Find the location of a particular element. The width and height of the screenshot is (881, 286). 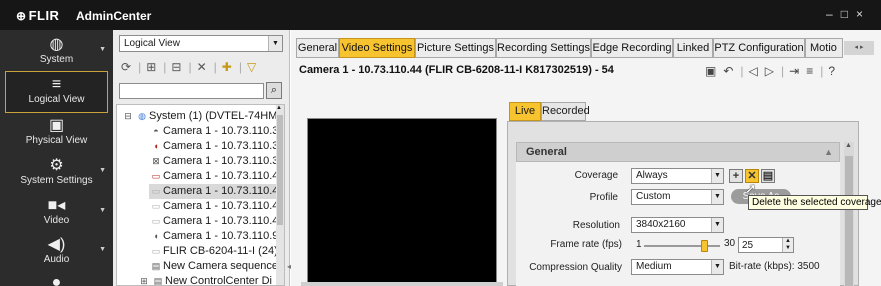

tab-picture-settings: Picture Settings is located at coordinates (455, 48).